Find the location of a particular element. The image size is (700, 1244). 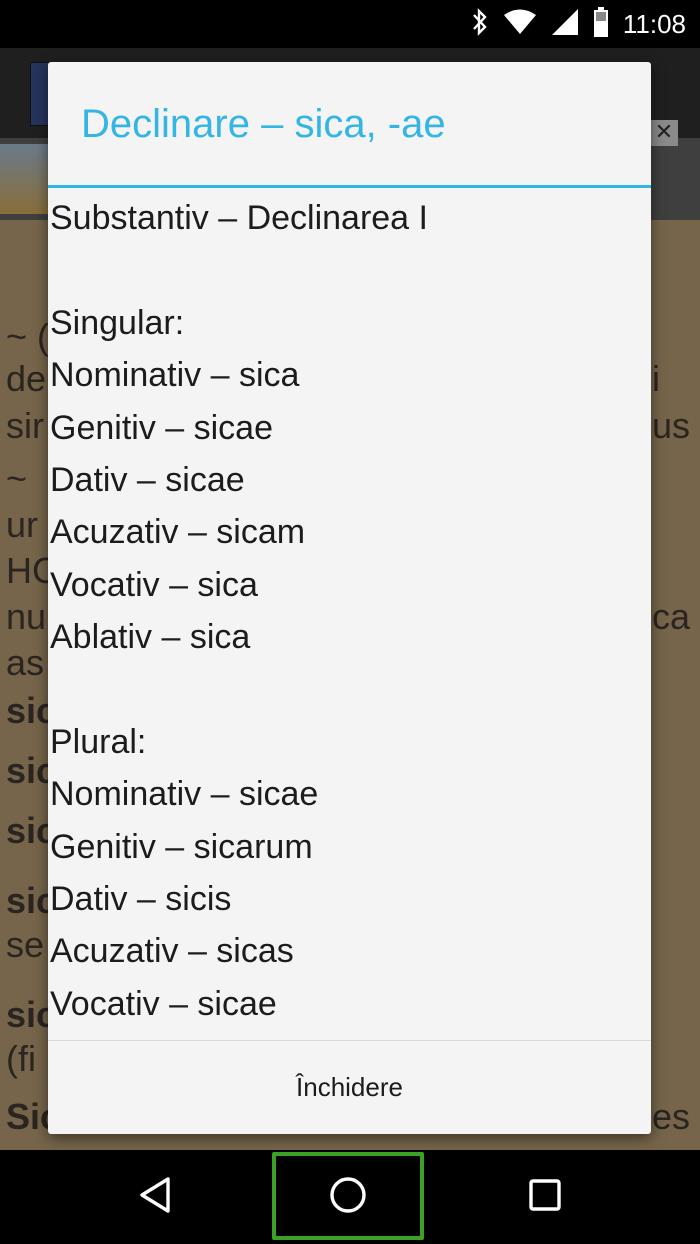

declension-line: Dativ – sicae is located at coordinates (147, 479).